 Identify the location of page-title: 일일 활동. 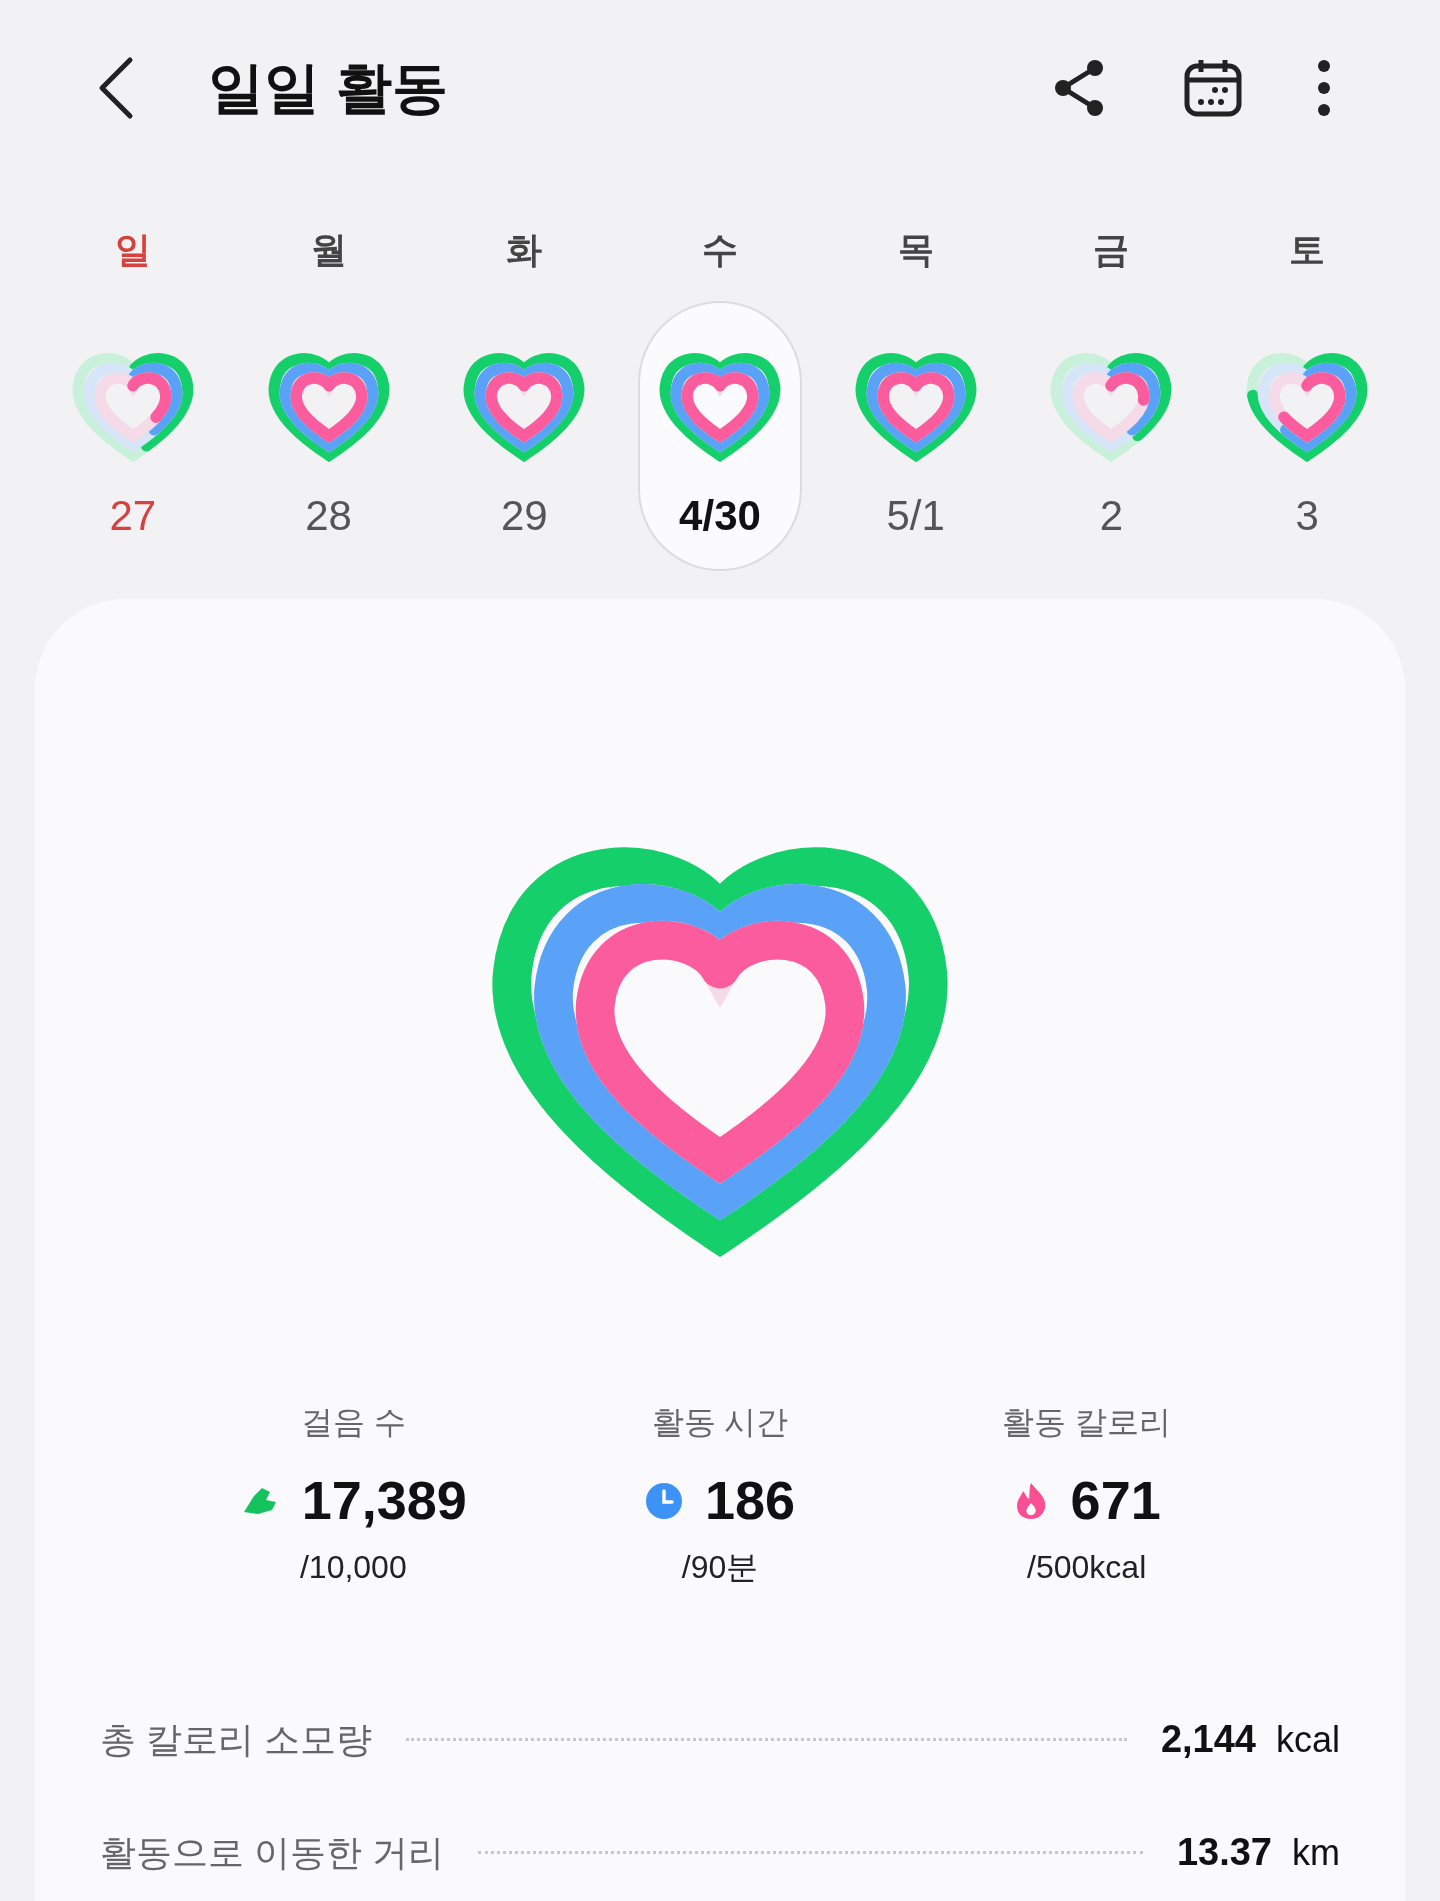
(328, 87).